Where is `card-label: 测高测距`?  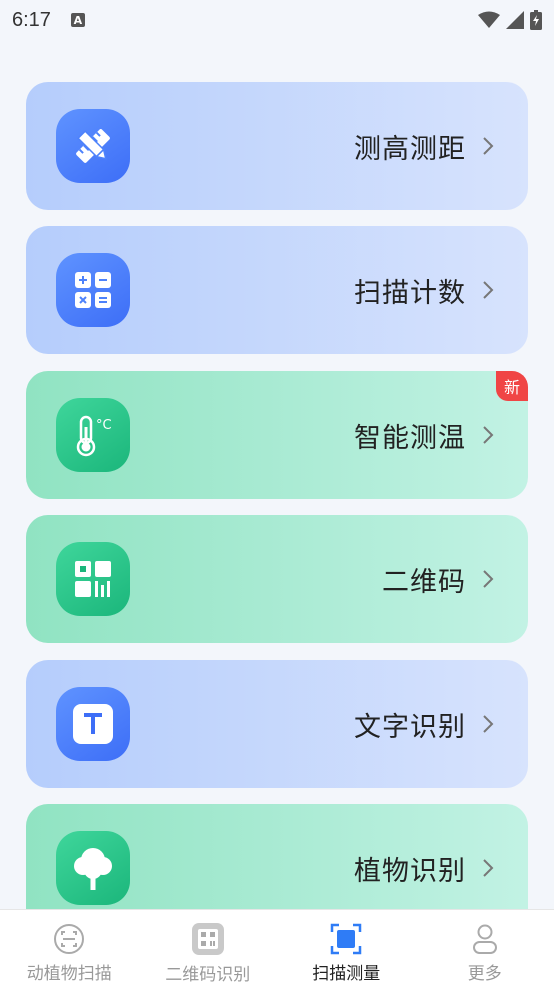 card-label: 测高测距 is located at coordinates (410, 149).